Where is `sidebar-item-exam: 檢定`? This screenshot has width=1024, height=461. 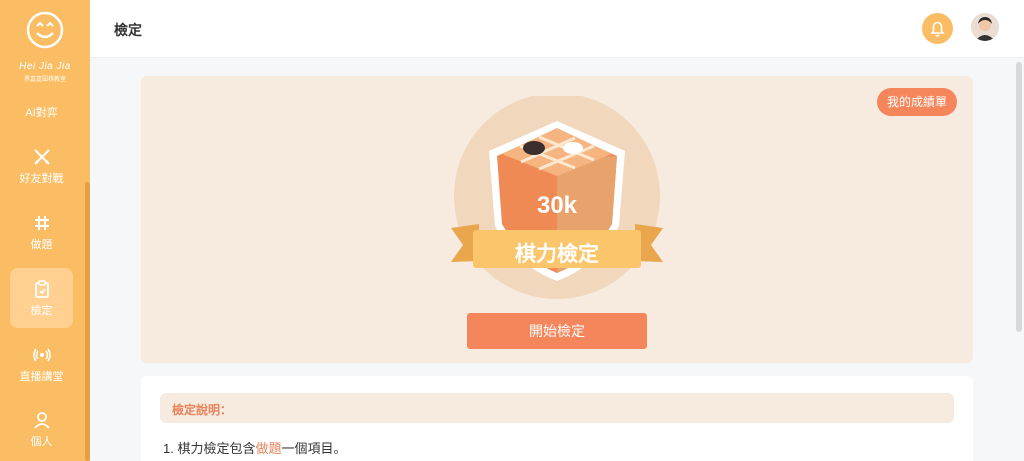
sidebar-item-exam: 檢定 is located at coordinates (41, 298).